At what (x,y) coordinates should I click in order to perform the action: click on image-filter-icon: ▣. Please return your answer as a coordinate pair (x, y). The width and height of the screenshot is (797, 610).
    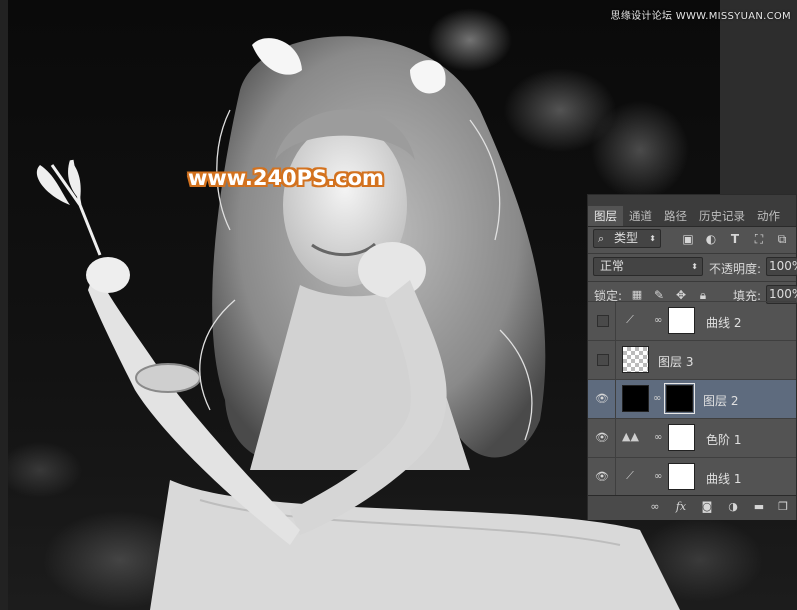
    Looking at the image, I should click on (688, 239).